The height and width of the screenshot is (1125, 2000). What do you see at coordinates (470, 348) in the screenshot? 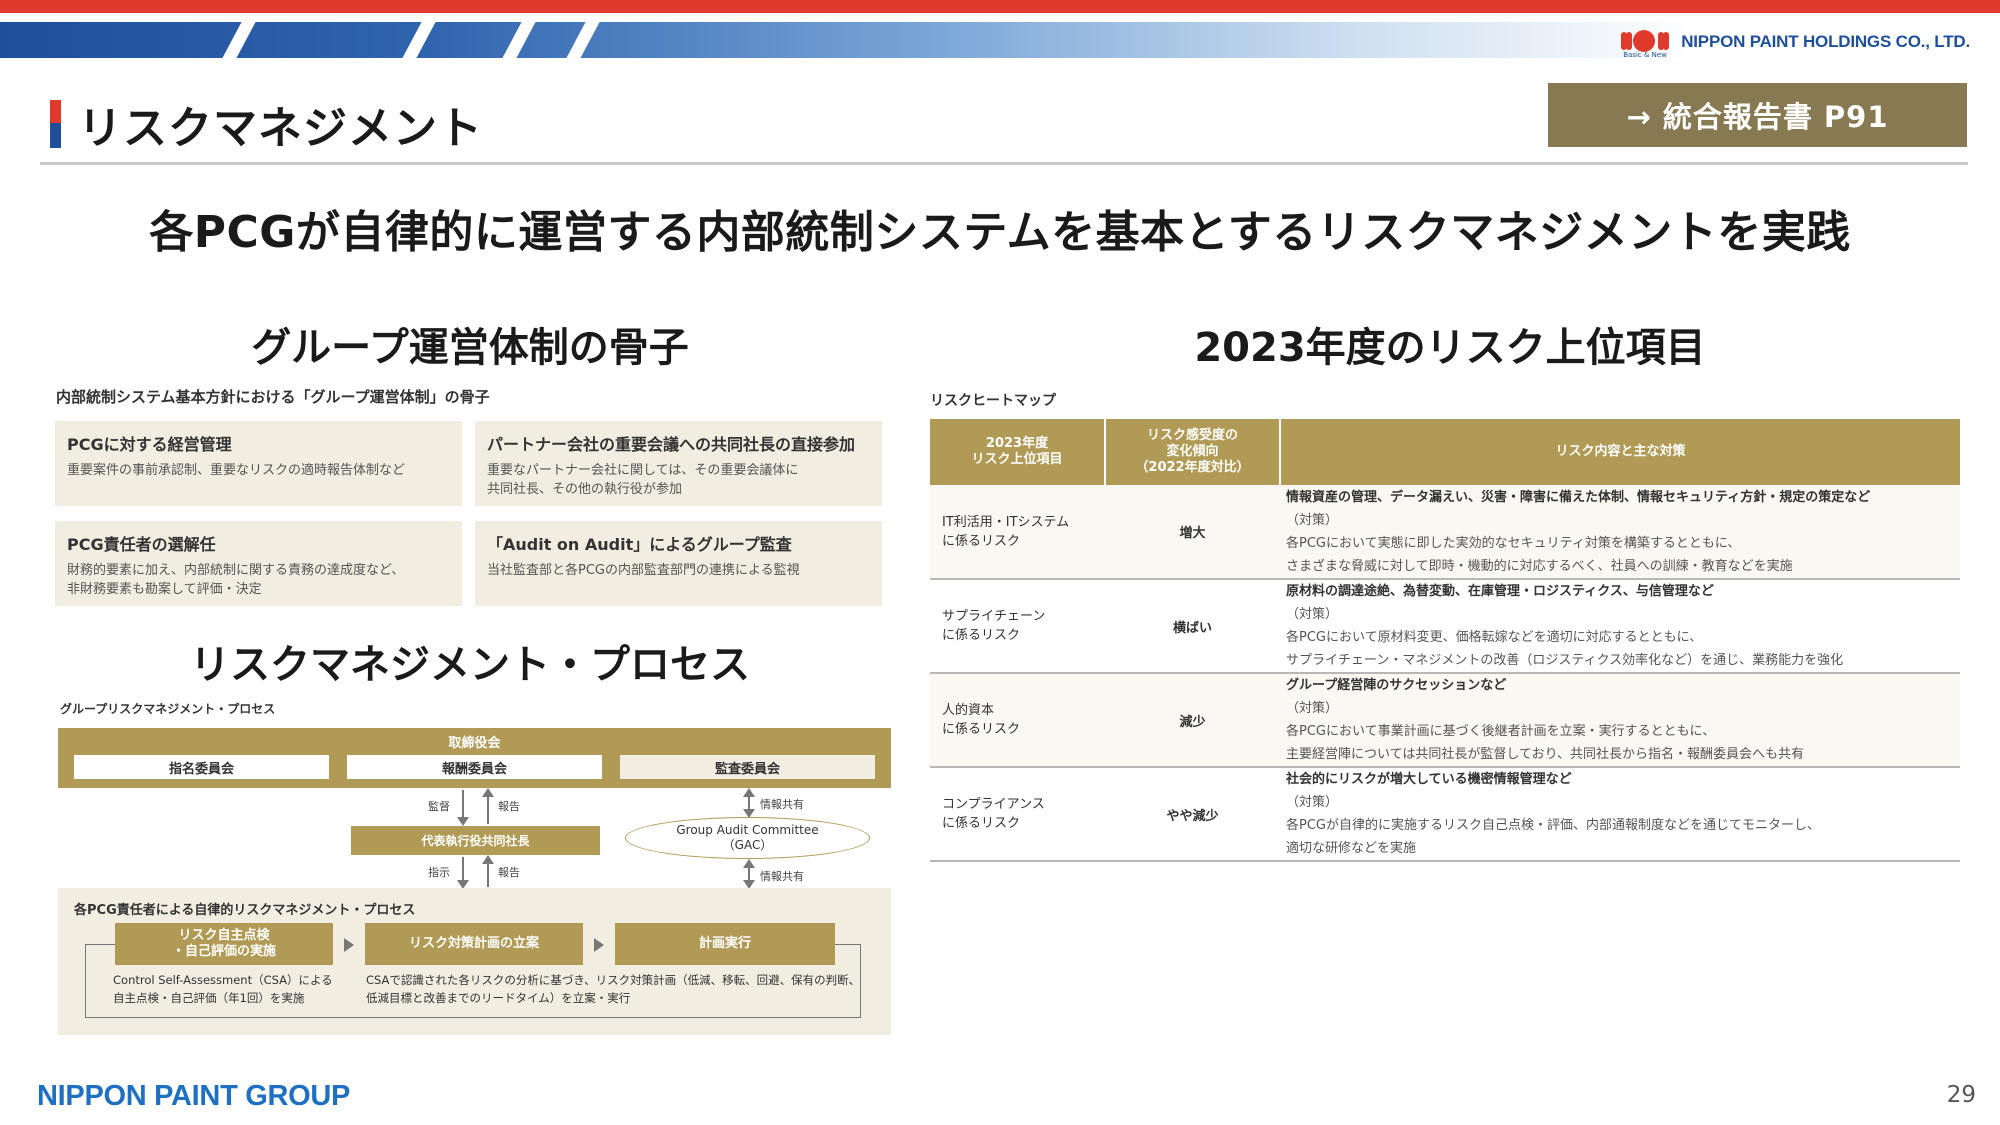
I see `governance-heading: グループ運営体制の骨子` at bounding box center [470, 348].